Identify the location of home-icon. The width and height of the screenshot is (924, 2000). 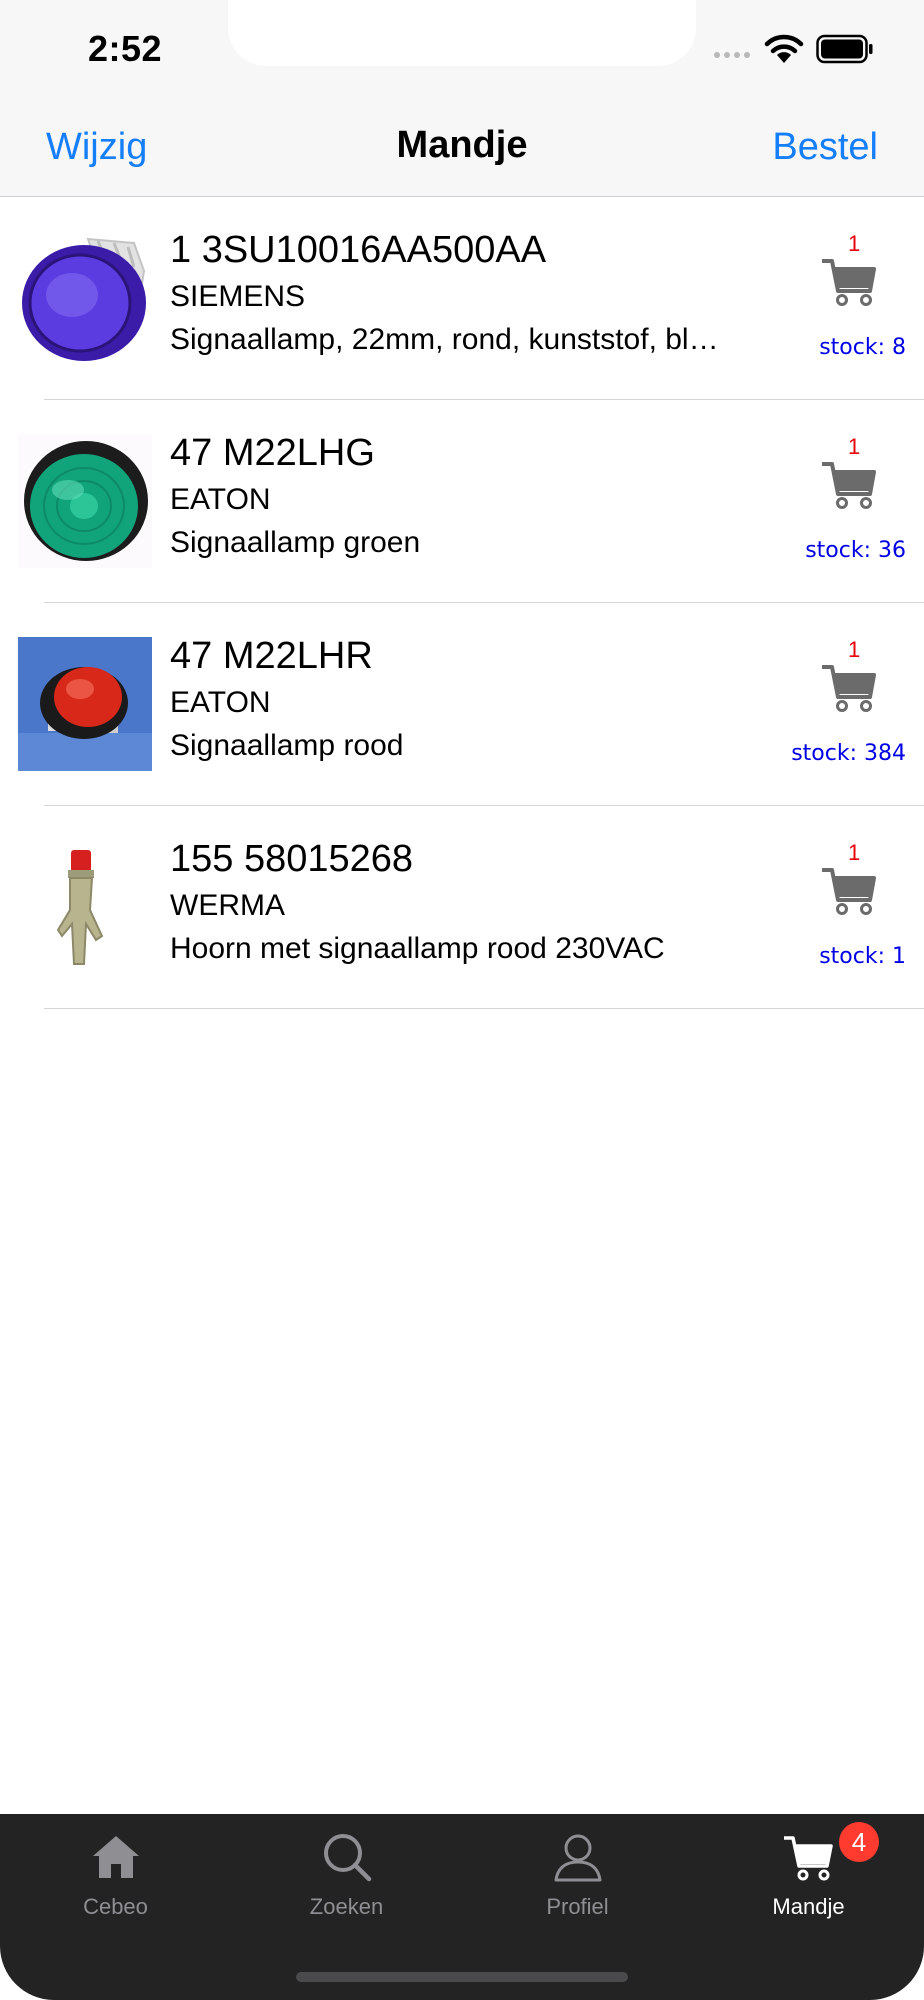
(116, 1857).